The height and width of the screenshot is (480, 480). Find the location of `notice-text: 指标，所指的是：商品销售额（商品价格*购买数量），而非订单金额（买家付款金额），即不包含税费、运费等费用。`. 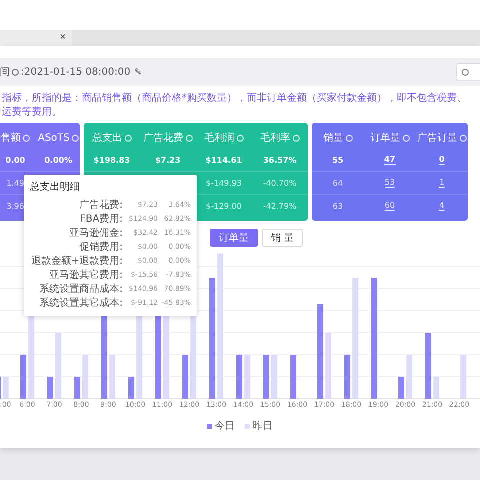

notice-text: 指标，所指的是：商品销售额（商品价格*购买数量），而非订单金额（买家付款金额），即不包含税费、运费等费用。 is located at coordinates (234, 106).